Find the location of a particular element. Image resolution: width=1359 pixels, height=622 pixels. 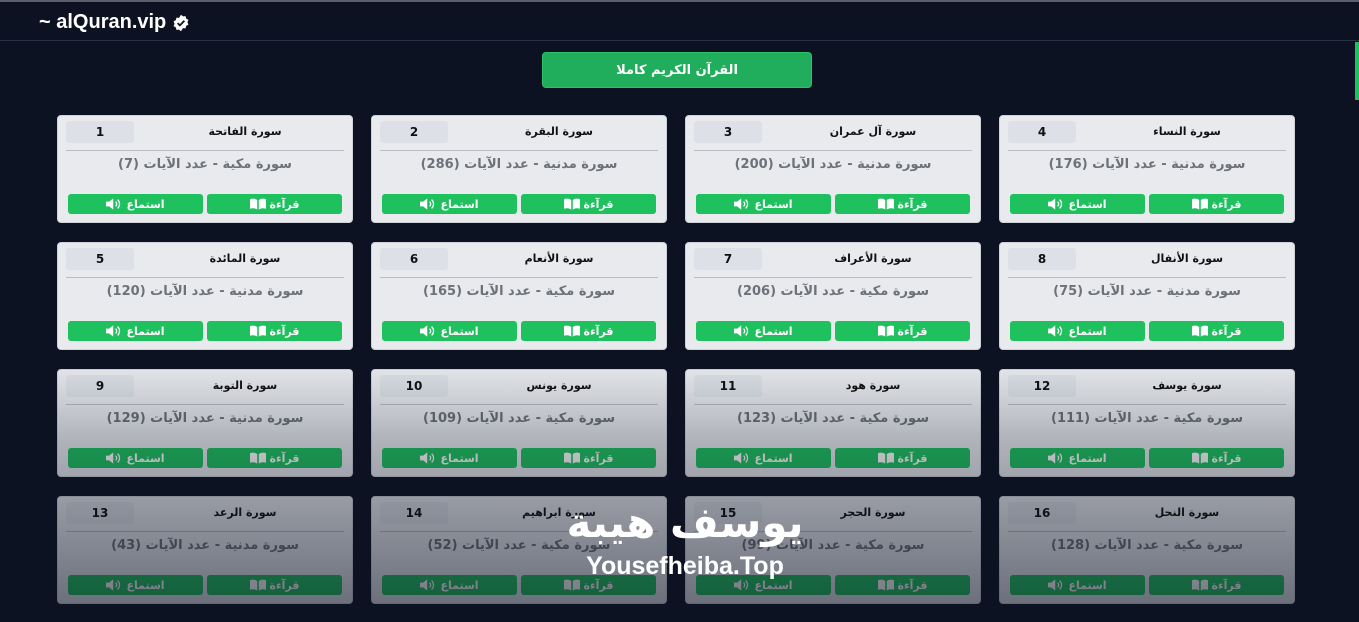

surah-card-header: 14 سورة ابراهيم is located at coordinates (519, 514).